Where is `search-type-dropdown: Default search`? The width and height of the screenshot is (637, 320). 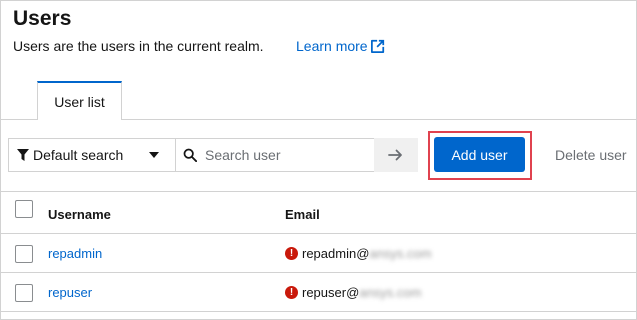
search-type-dropdown: Default search is located at coordinates (92, 155).